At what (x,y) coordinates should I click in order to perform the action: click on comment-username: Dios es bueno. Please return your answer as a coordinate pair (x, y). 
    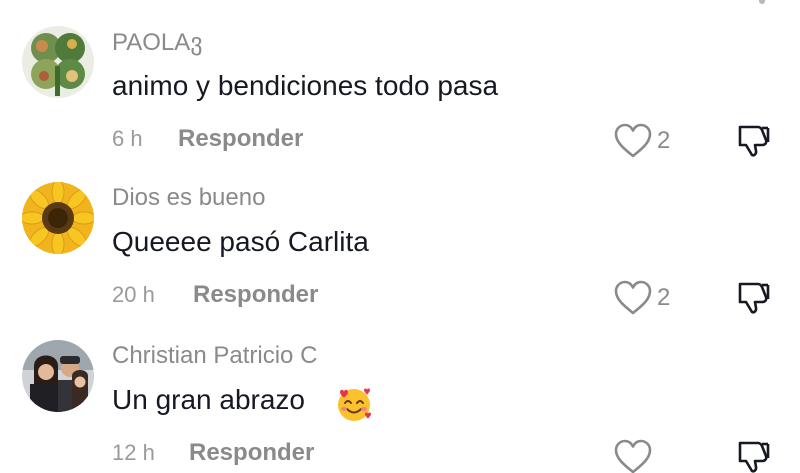
    Looking at the image, I should click on (188, 198).